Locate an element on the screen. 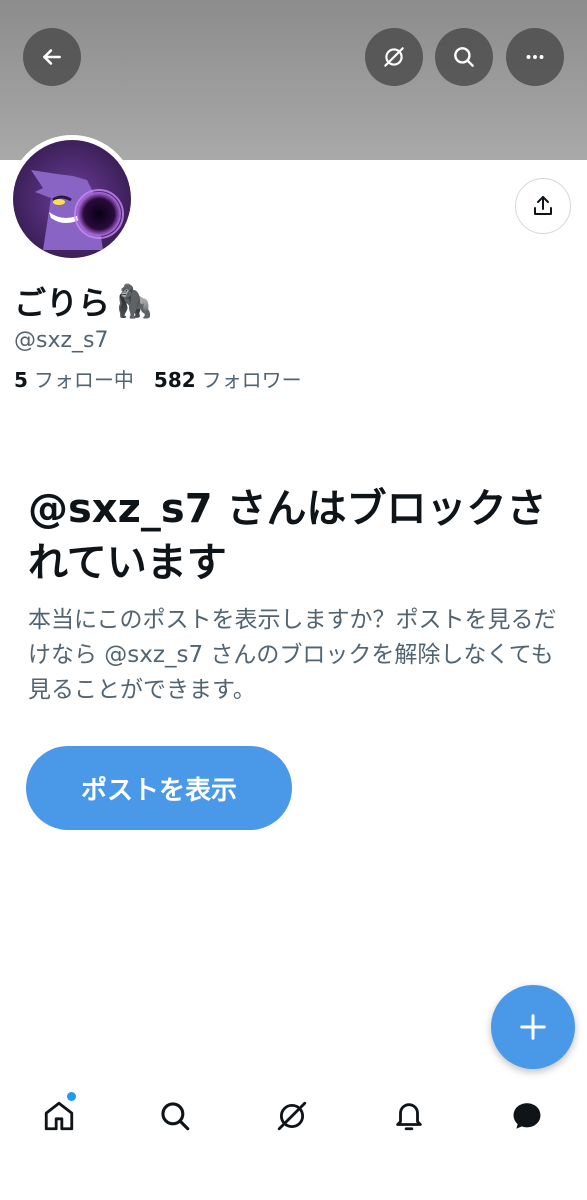 The height and width of the screenshot is (1200, 587). followers-link: 582 フォロワー is located at coordinates (228, 378).